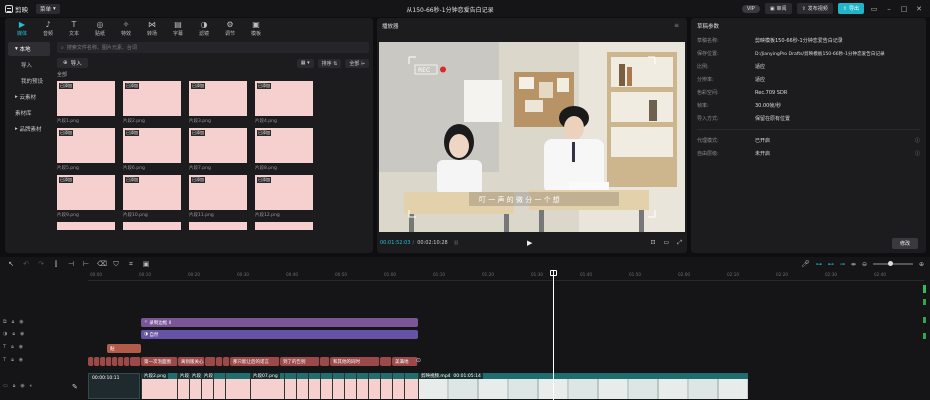  Describe the element at coordinates (72, 63) in the screenshot. I see `import-button: ⊕ 导入` at that location.